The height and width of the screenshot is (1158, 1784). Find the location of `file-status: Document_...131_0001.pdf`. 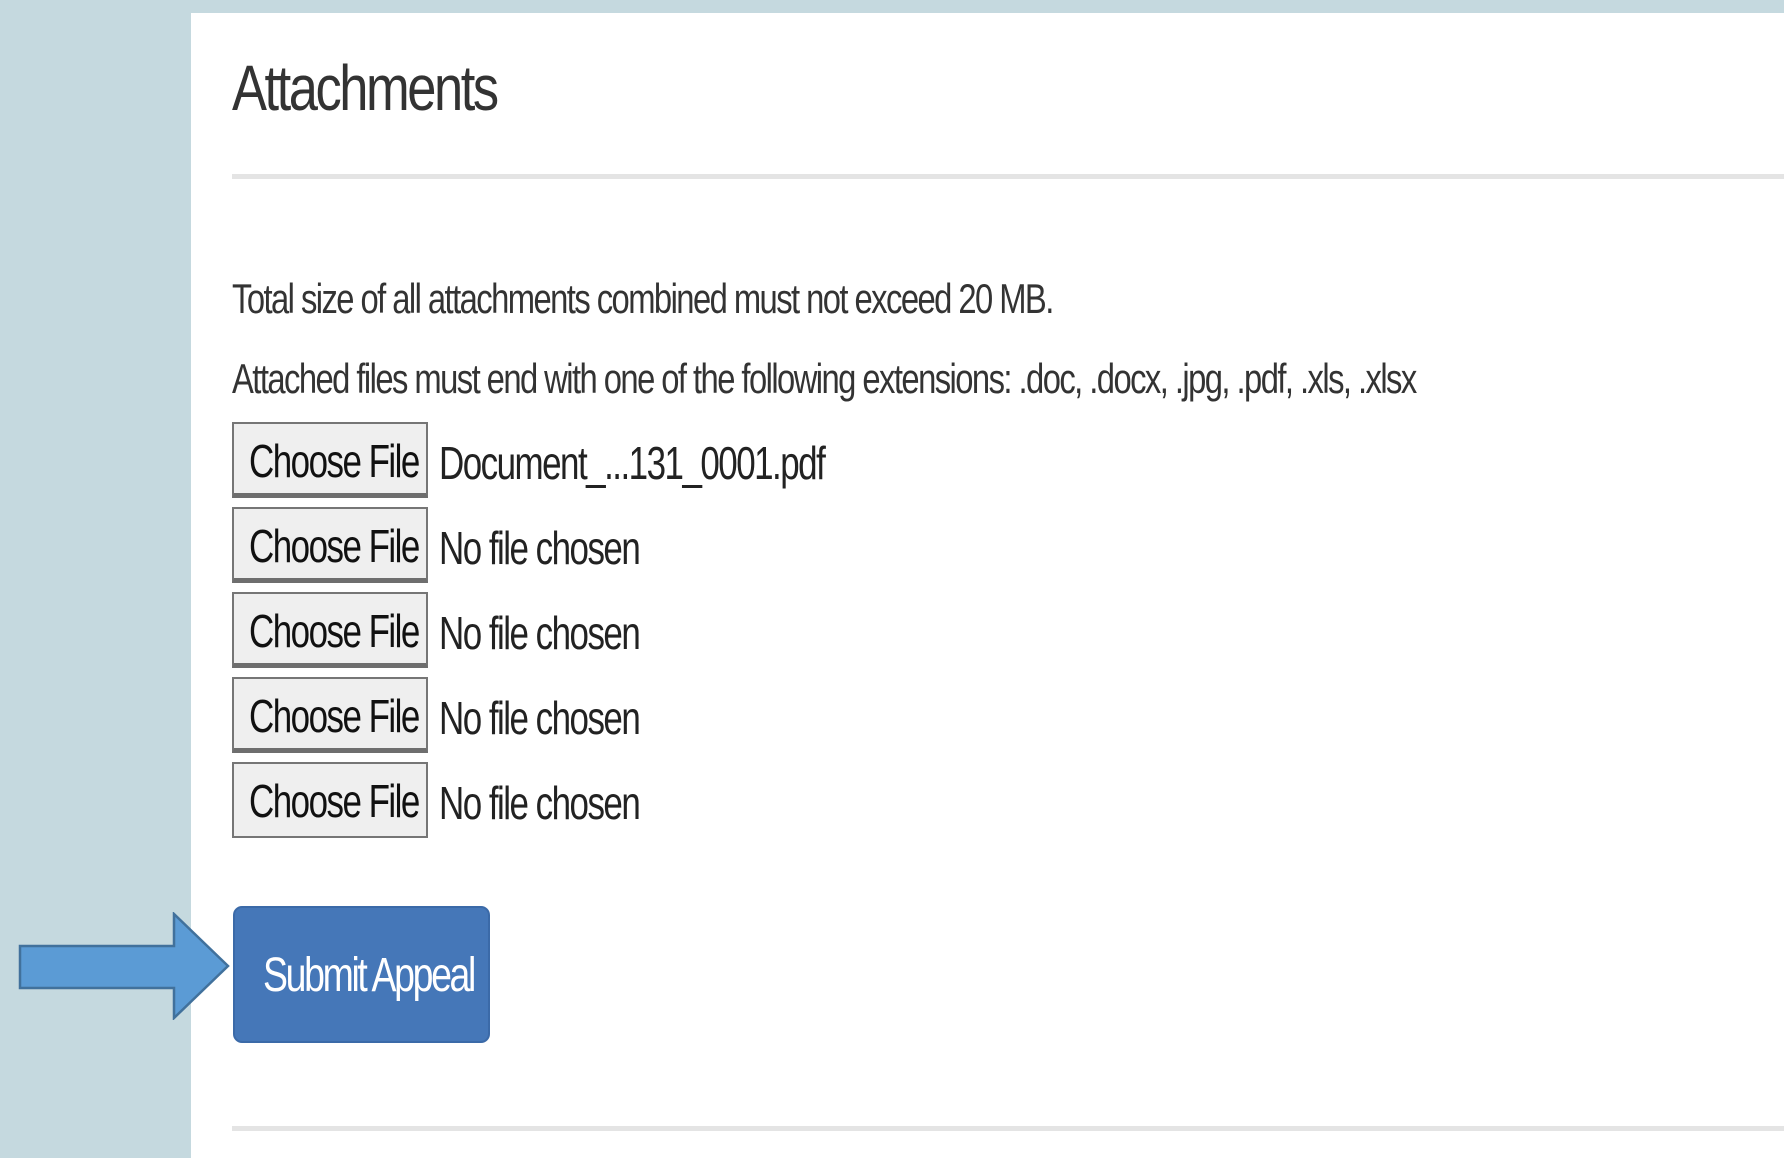

file-status: Document_...131_0001.pdf is located at coordinates (632, 463).